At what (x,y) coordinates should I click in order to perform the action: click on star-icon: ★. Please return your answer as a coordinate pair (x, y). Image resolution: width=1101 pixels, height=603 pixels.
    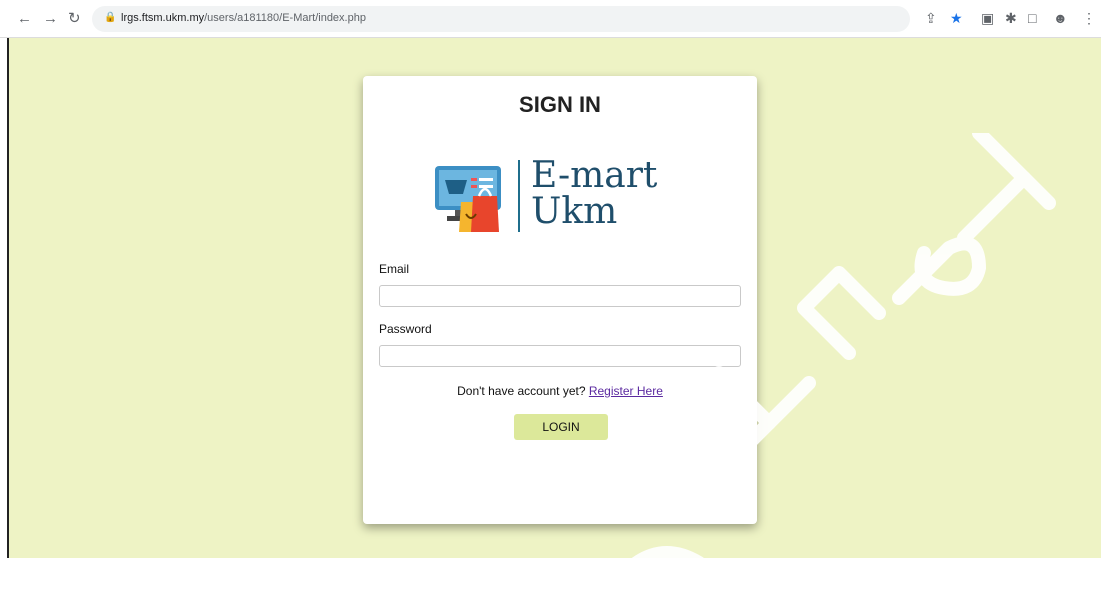
    Looking at the image, I should click on (956, 18).